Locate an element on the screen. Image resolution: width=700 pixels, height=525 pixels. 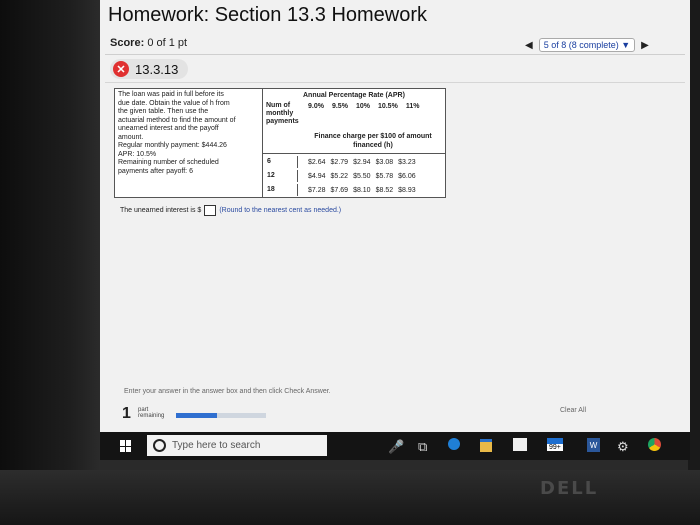
mail-unread-badge: 99+ is located at coordinates (555, 447).